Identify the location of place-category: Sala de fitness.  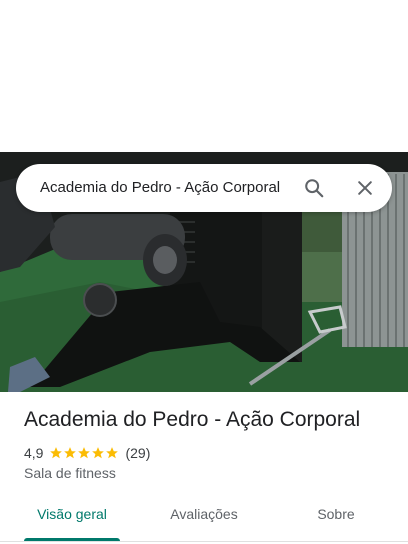
(70, 473).